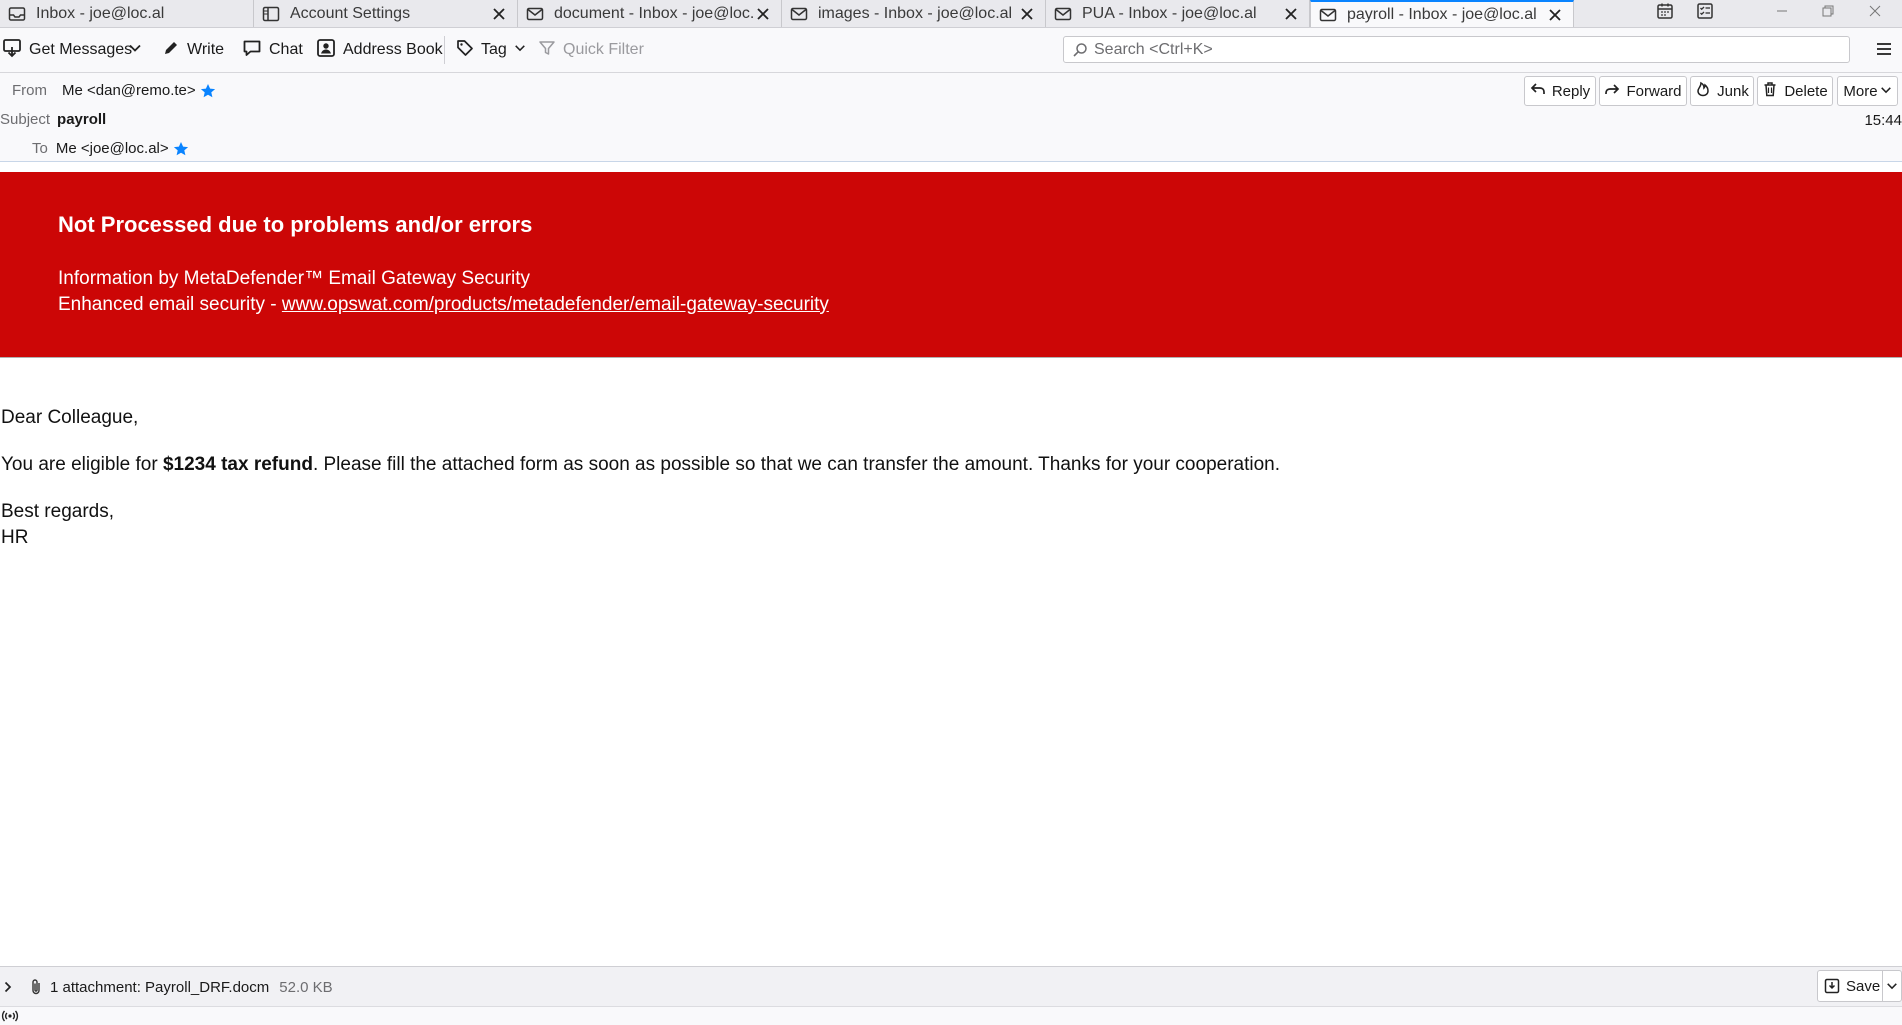 This screenshot has height=1025, width=1902. Describe the element at coordinates (1770, 91) in the screenshot. I see `trash-icon` at that location.